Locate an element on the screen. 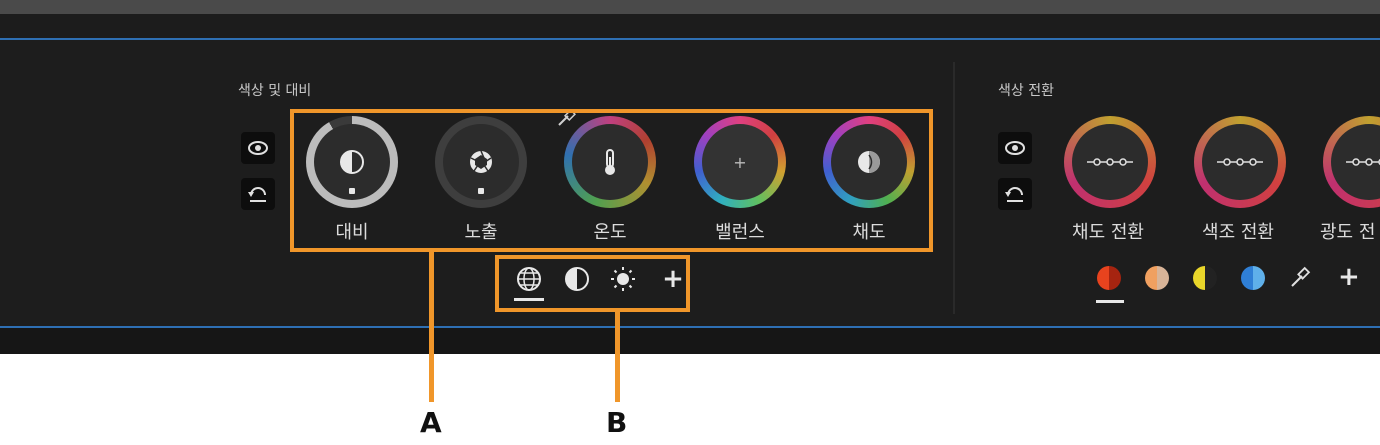  swatch-yellow is located at coordinates (1205, 278).